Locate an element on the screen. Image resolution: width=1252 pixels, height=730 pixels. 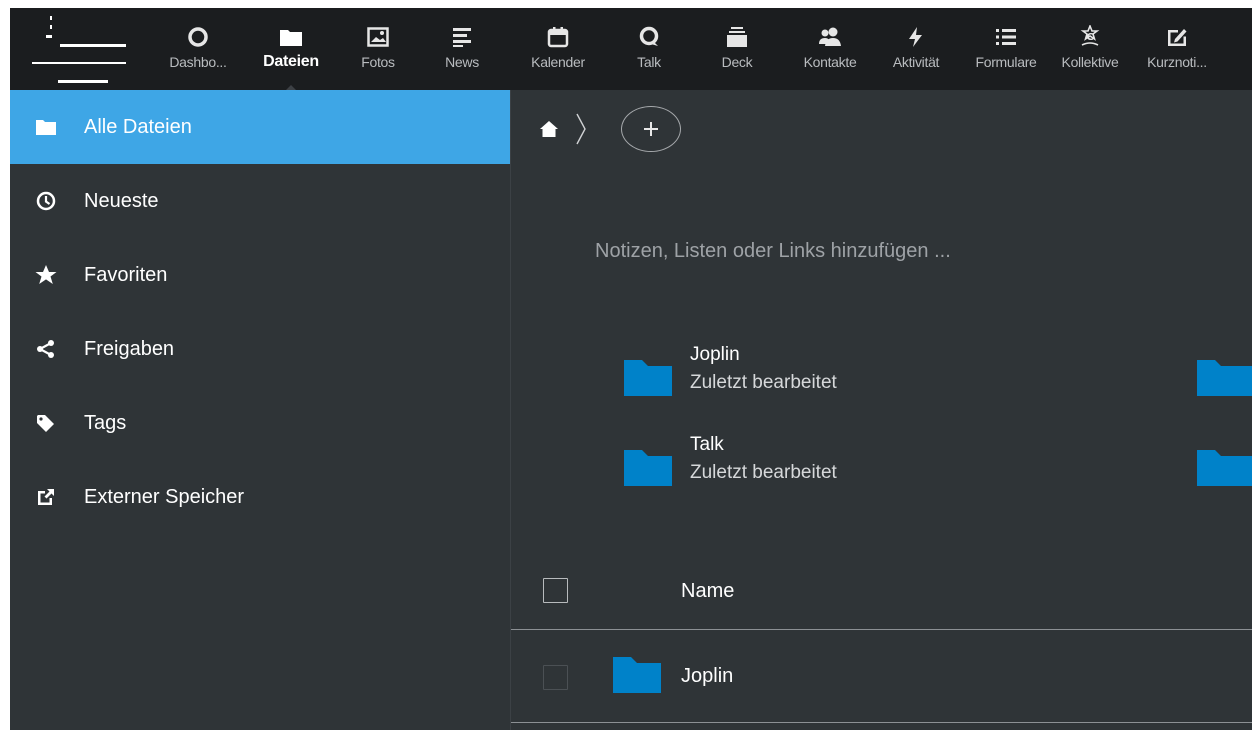
lines-icon is located at coordinates (462, 37).